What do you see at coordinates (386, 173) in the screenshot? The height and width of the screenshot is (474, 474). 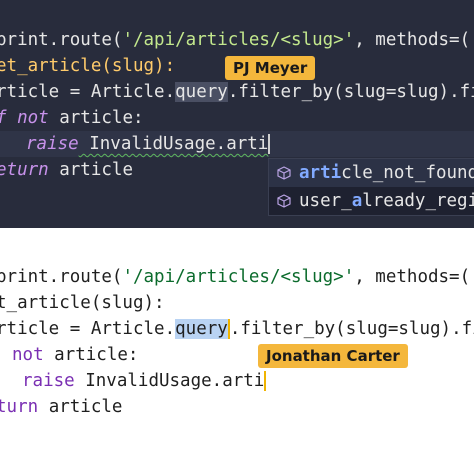 I see `autocomplete-label: article_not_found` at bounding box center [386, 173].